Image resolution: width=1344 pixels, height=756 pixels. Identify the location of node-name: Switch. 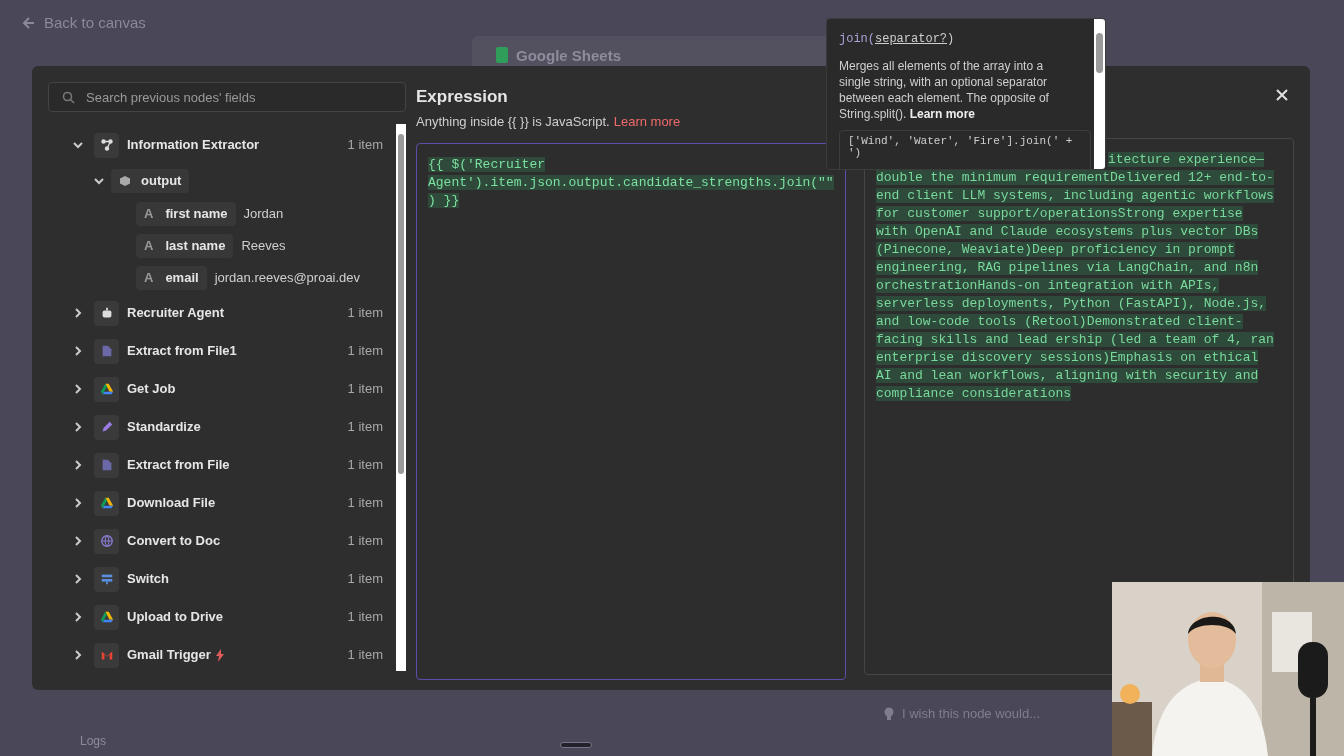
(148, 579).